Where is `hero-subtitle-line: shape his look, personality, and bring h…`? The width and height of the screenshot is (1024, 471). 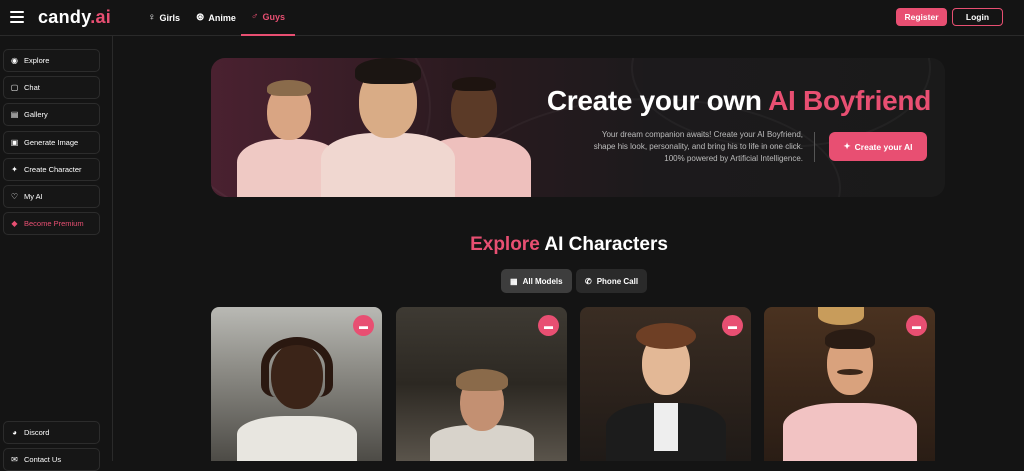 hero-subtitle-line: shape his look, personality, and bring h… is located at coordinates (698, 146).